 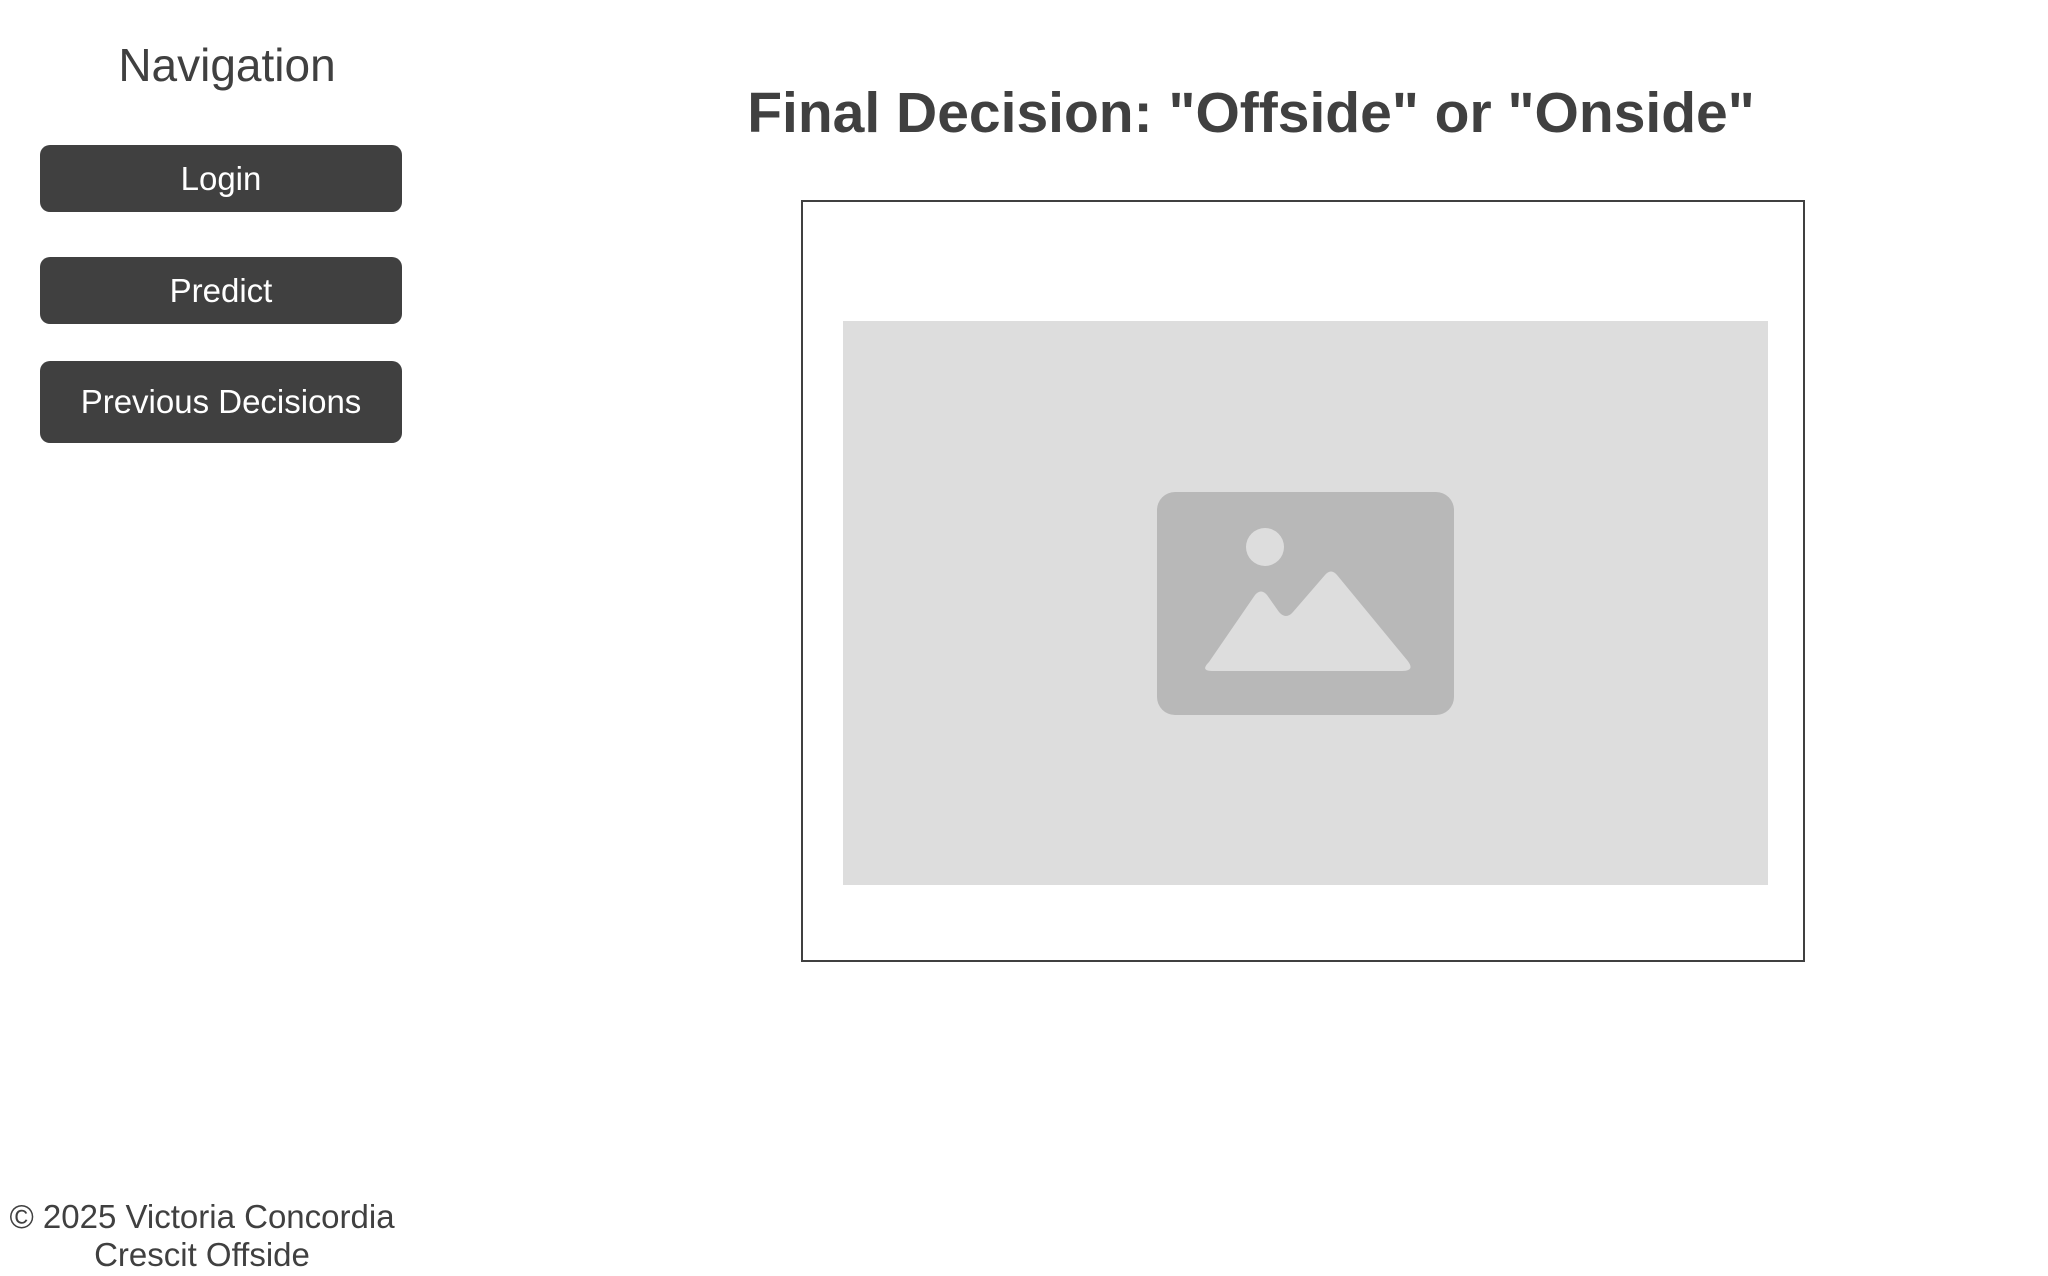 What do you see at coordinates (221, 178) in the screenshot?
I see `login-button: Login` at bounding box center [221, 178].